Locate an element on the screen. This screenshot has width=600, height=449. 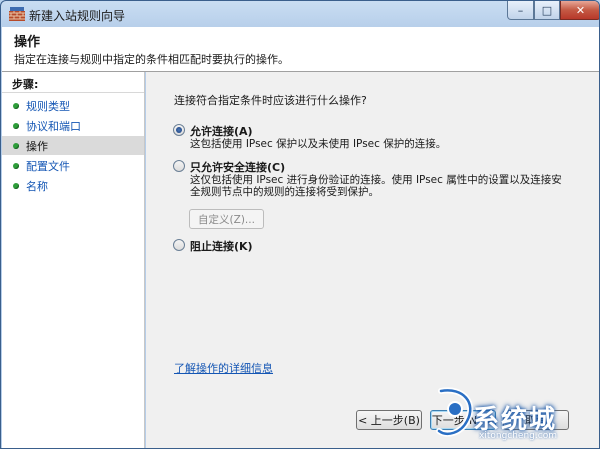
page-header: 操作 指定在连接与规则中指定的条件相匹配时要执行的操作。 is located at coordinates (300, 49).